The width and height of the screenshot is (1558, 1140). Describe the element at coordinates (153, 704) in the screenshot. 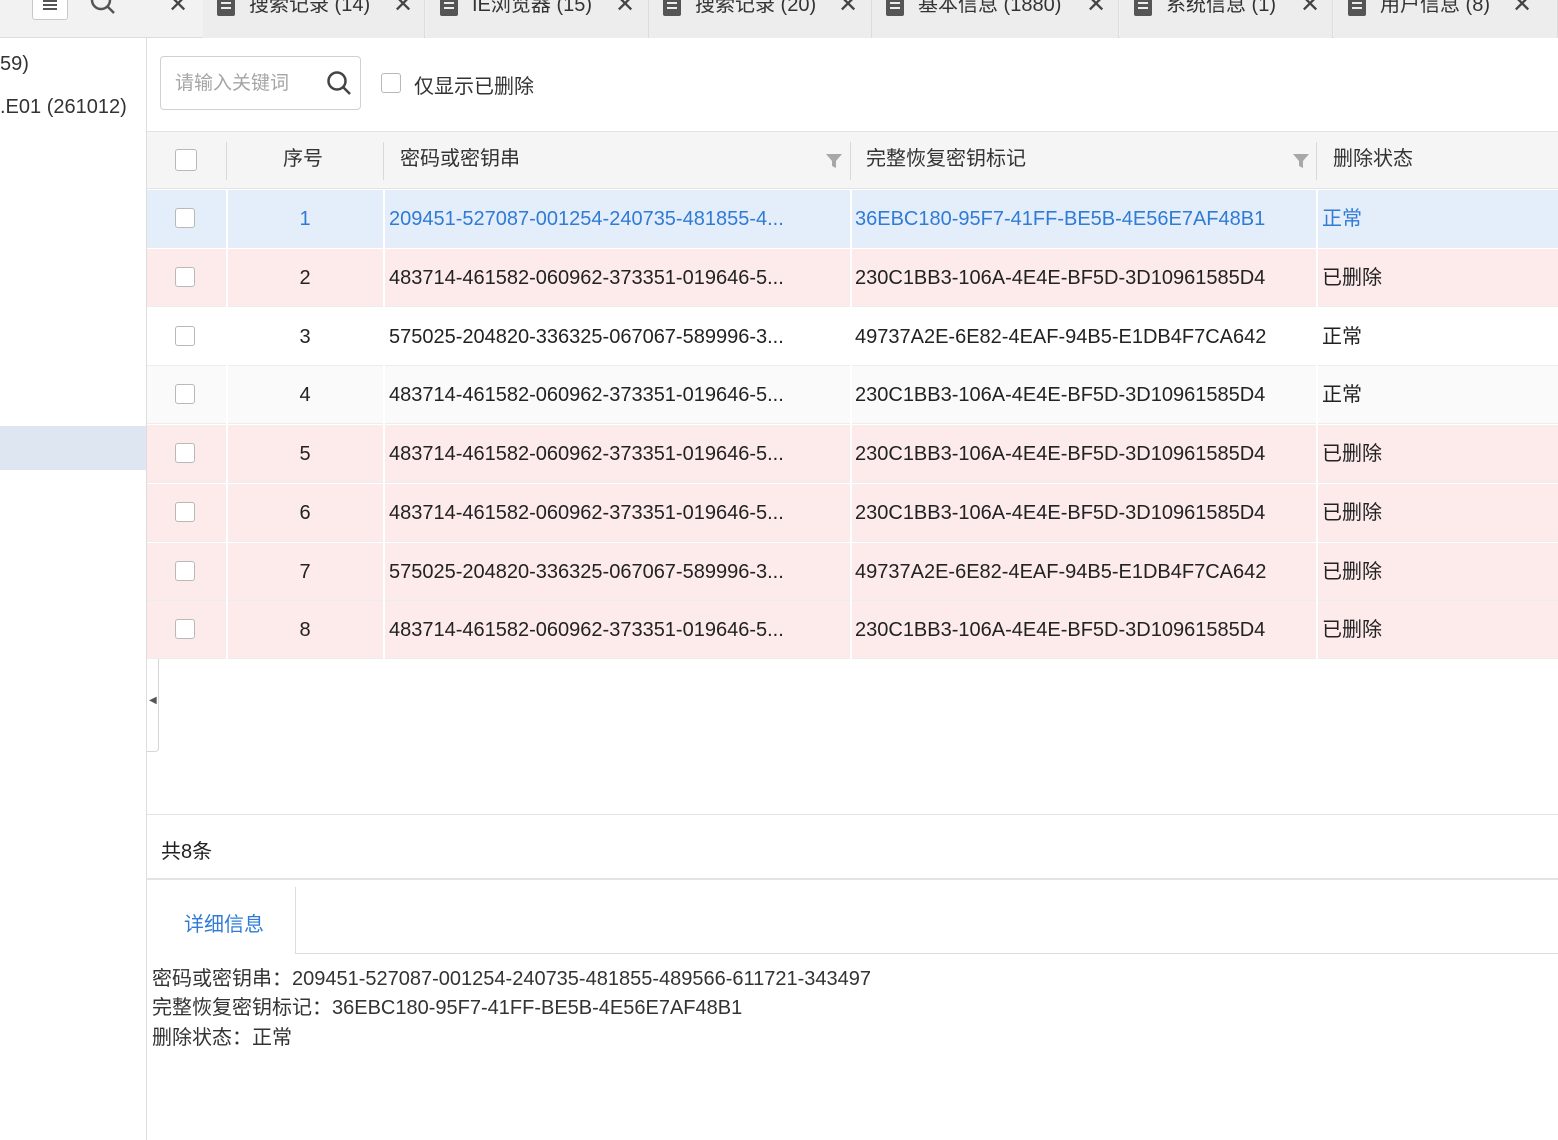

I see `panel-collapse-handle: ◀` at that location.